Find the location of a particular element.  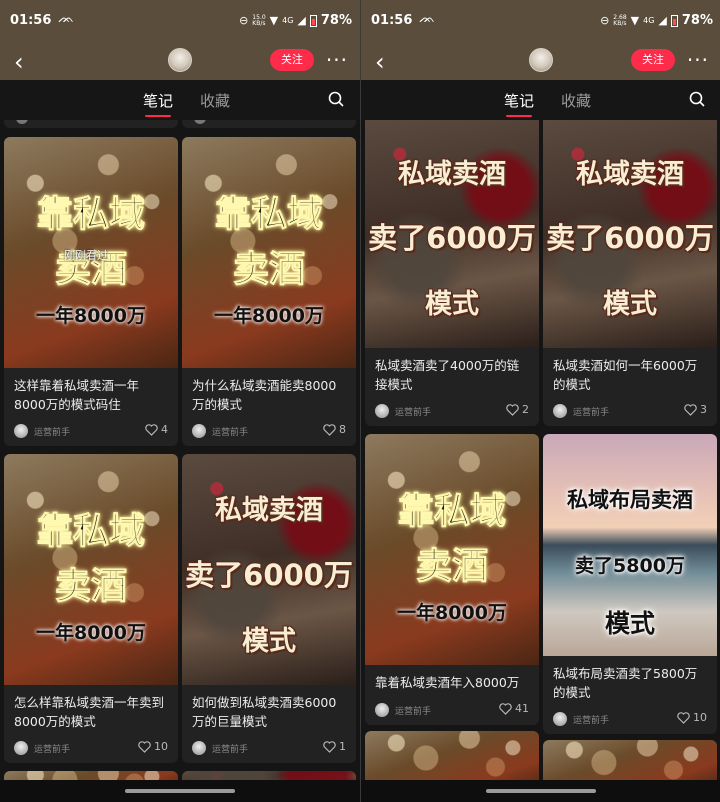

signal-label: 4G is located at coordinates (649, 20).